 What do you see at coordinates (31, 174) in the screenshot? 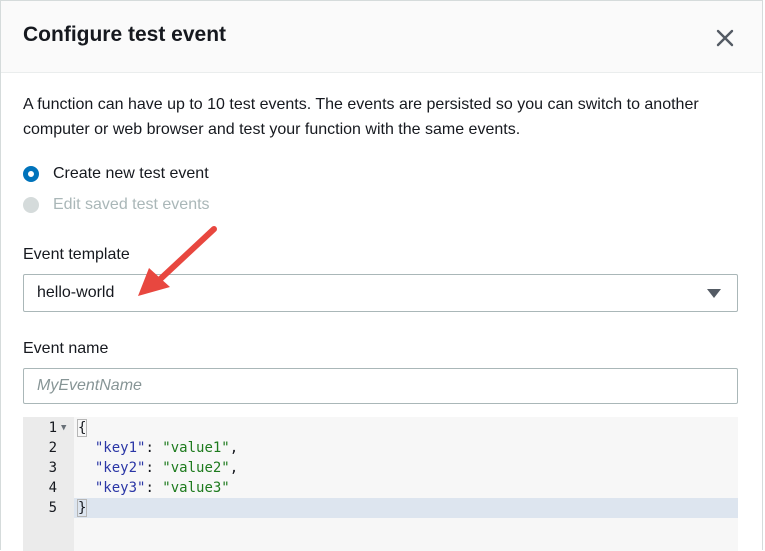
I see `radio-selected-icon` at bounding box center [31, 174].